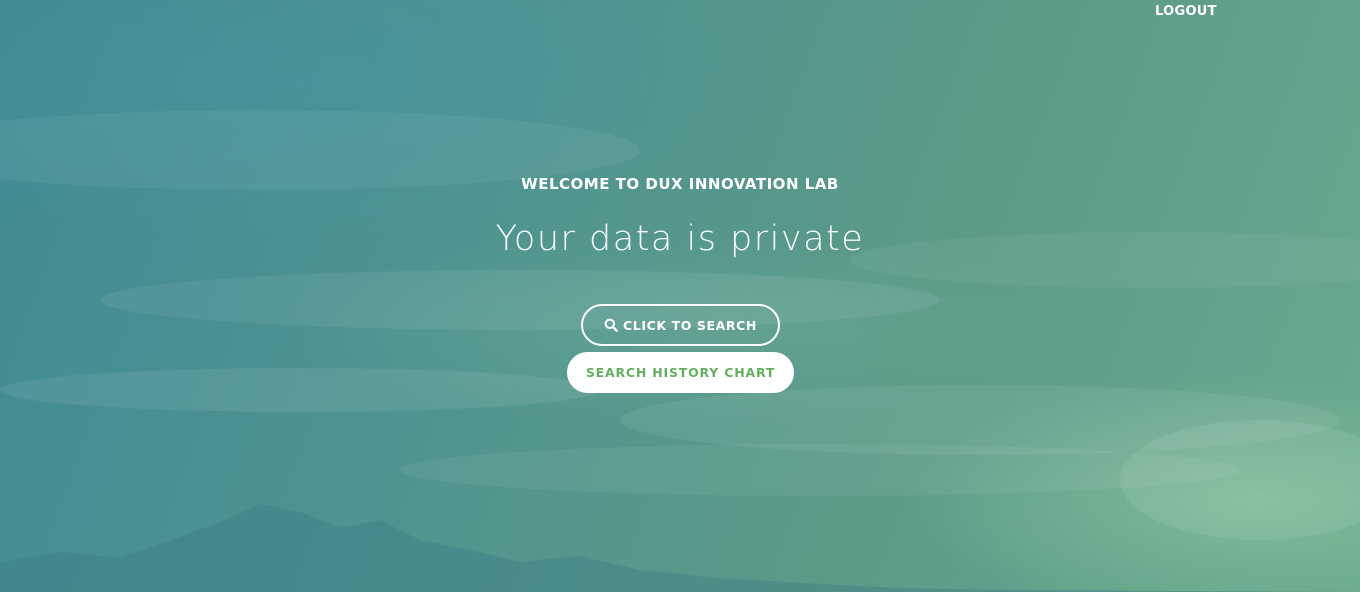 The image size is (1360, 592). I want to click on search-history-chart-label: SEARCH HISTORY CHART, so click(680, 372).